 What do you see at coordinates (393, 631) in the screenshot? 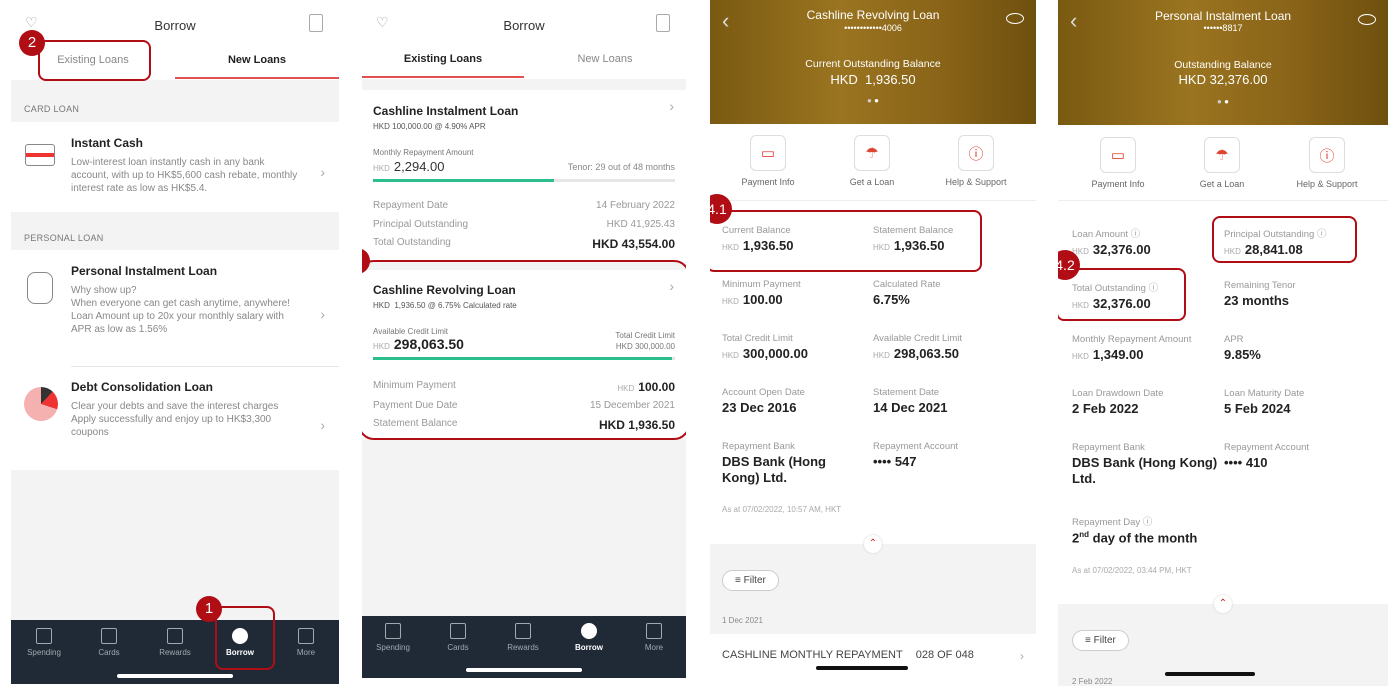
I see `receipt-icon` at bounding box center [393, 631].